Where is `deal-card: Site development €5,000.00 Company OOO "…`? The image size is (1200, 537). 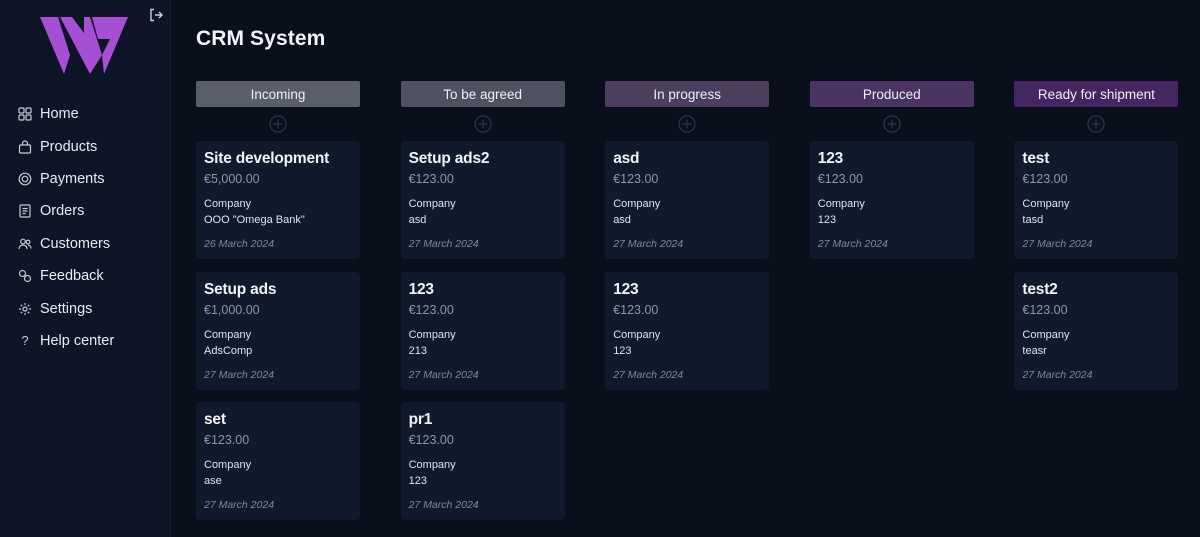 deal-card: Site development €5,000.00 Company OOO "… is located at coordinates (278, 200).